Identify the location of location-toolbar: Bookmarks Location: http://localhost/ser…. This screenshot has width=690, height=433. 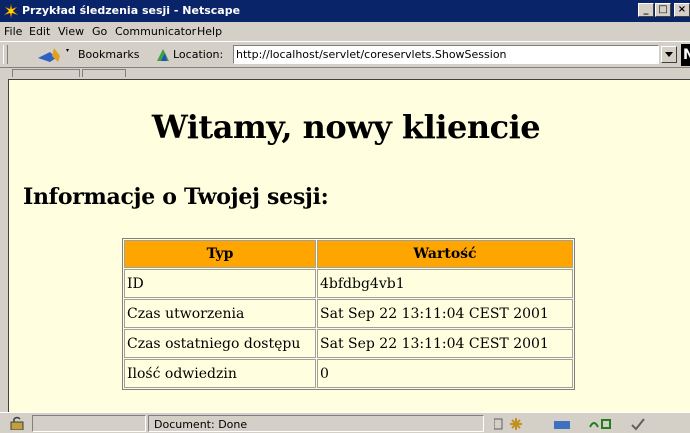
(345, 54).